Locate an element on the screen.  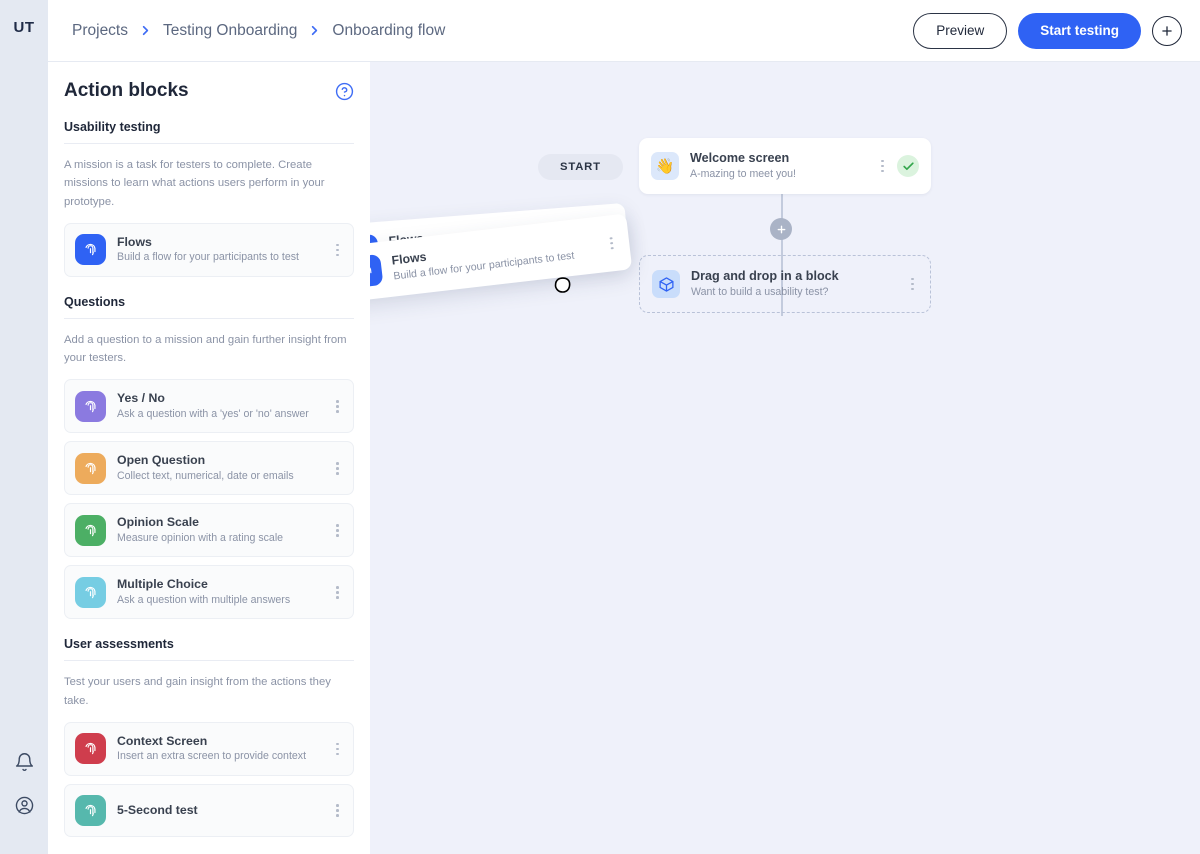
action-block-title: Context Screen is located at coordinates (162, 740).